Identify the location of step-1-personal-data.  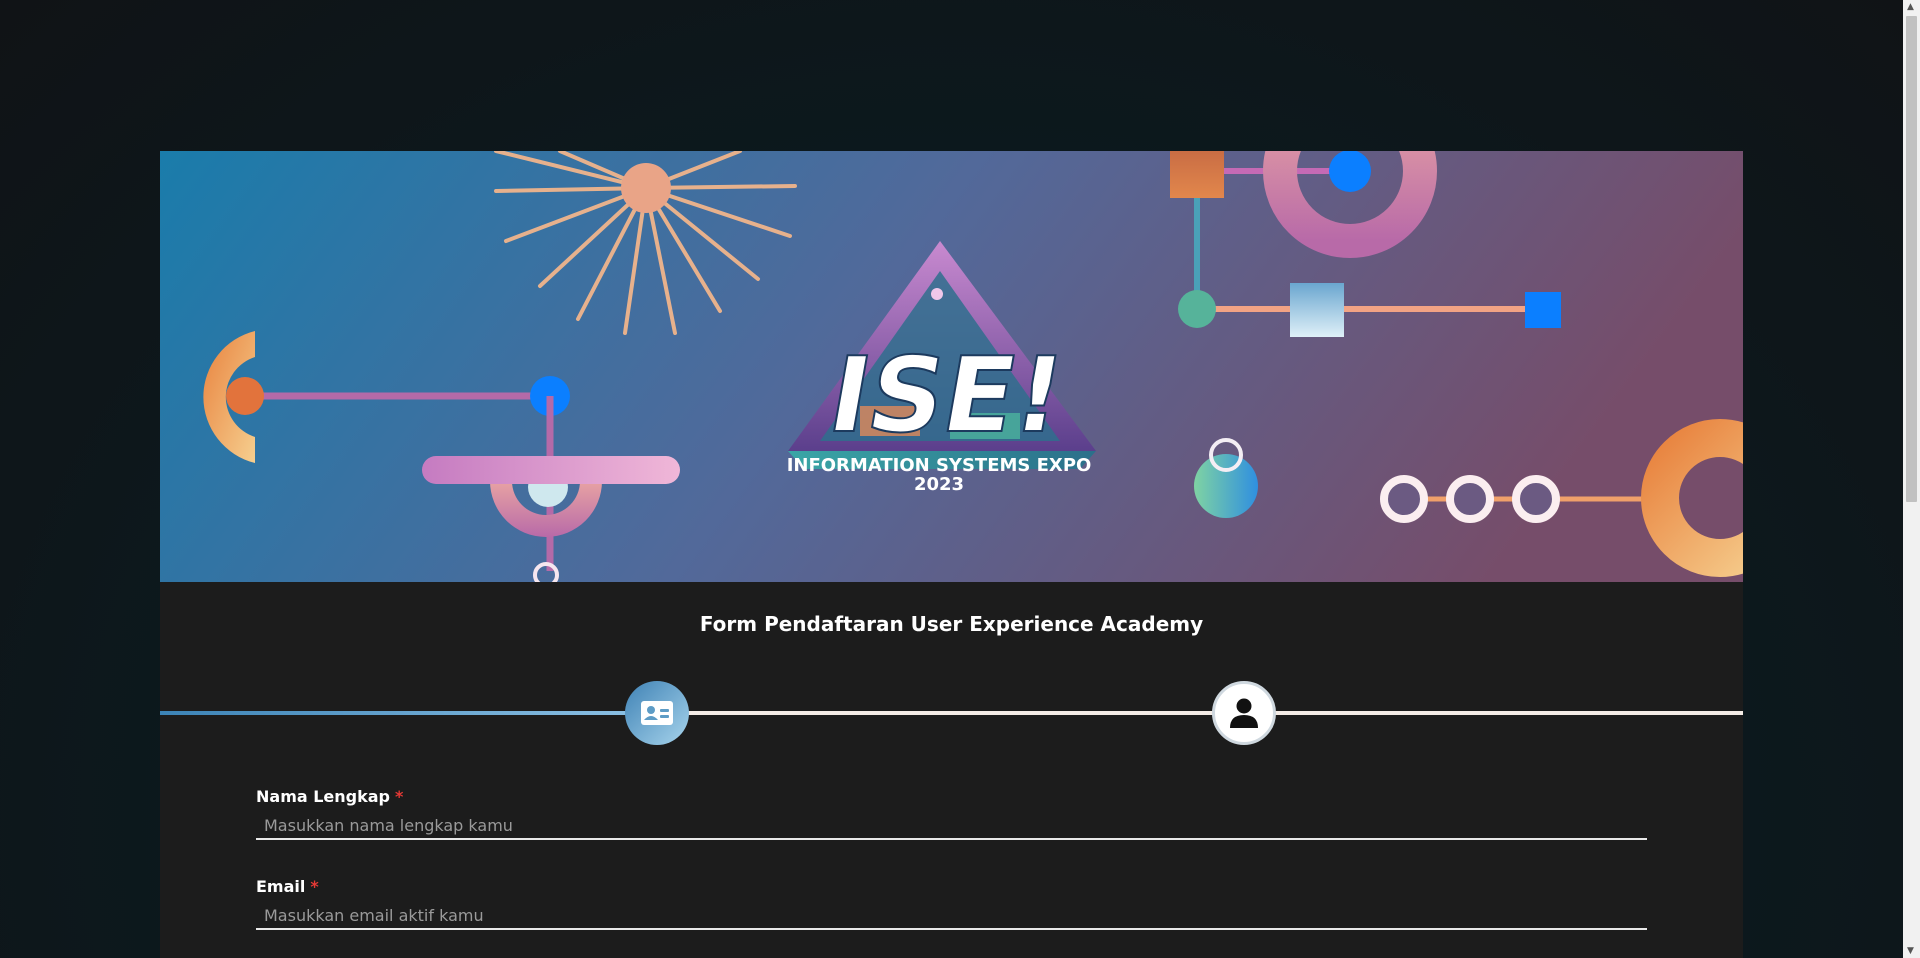
(657, 713).